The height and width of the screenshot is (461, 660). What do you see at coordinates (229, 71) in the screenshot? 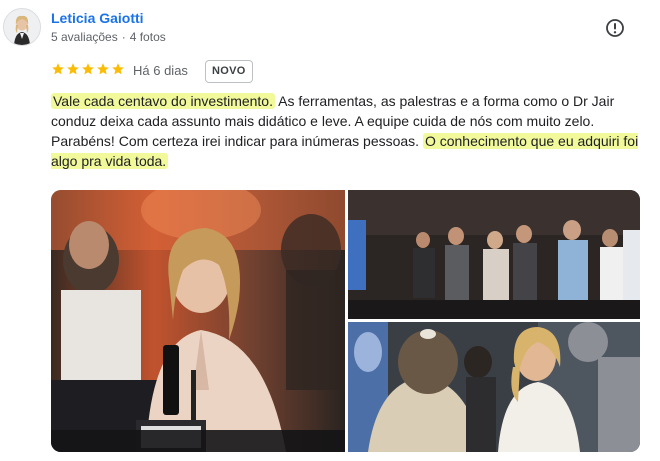
I see `new-badge: NOVO` at bounding box center [229, 71].